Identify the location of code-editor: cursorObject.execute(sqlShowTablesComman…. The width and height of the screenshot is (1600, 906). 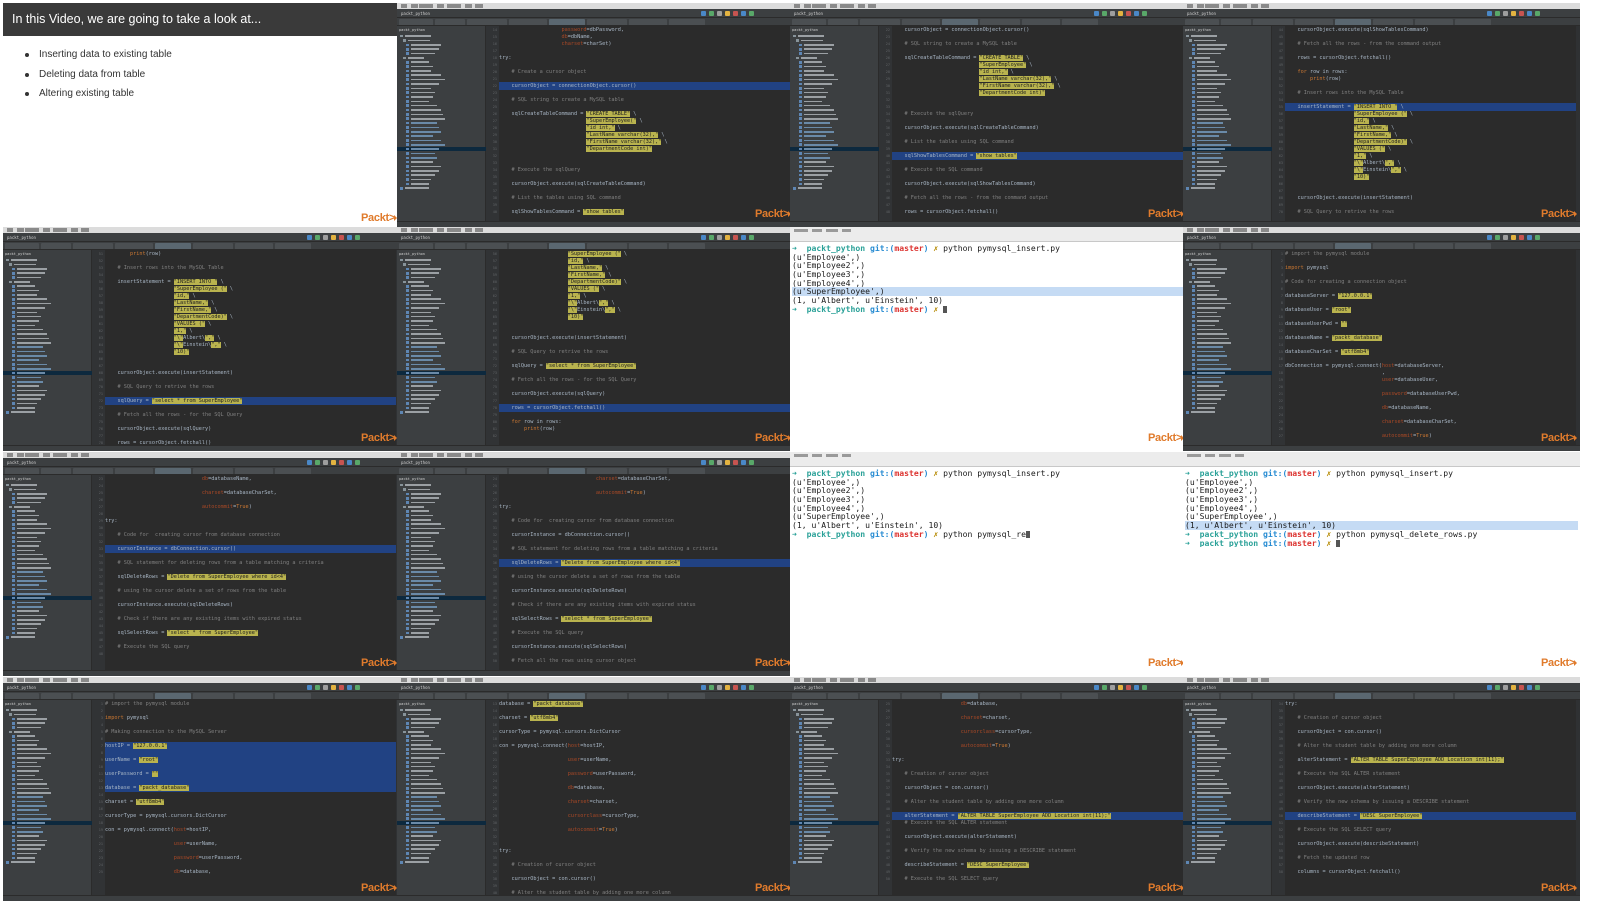
(1430, 123).